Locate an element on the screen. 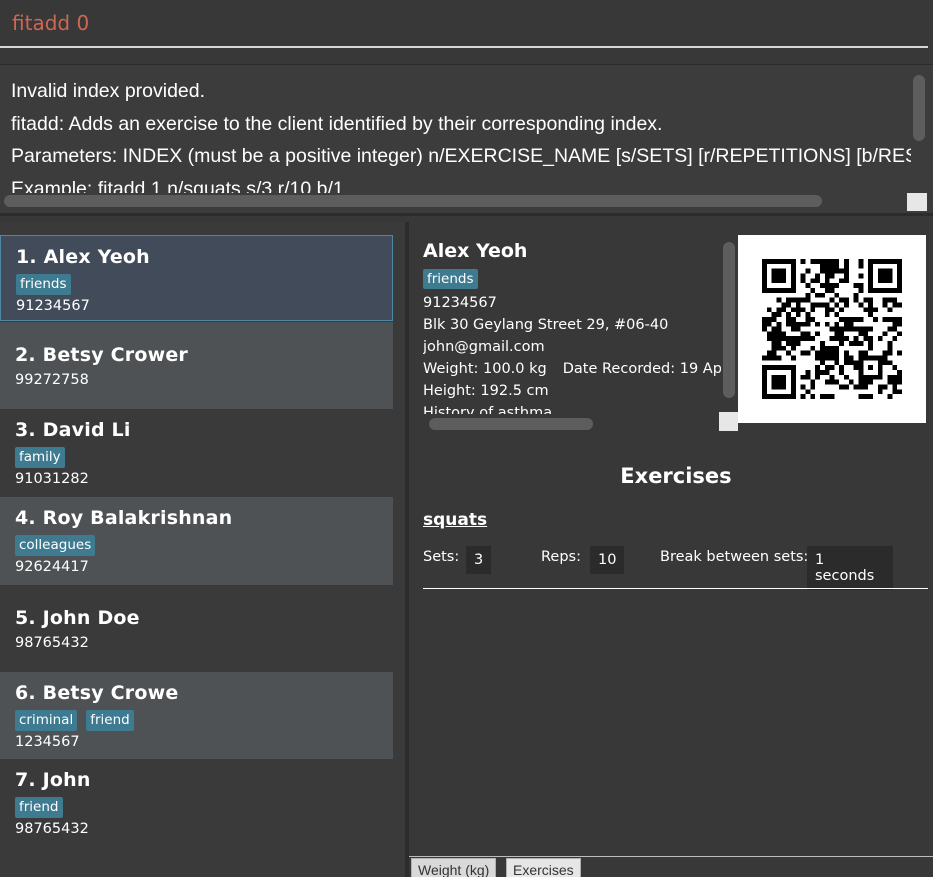  person-card: 3. David Li family 91031282 is located at coordinates (196, 453).